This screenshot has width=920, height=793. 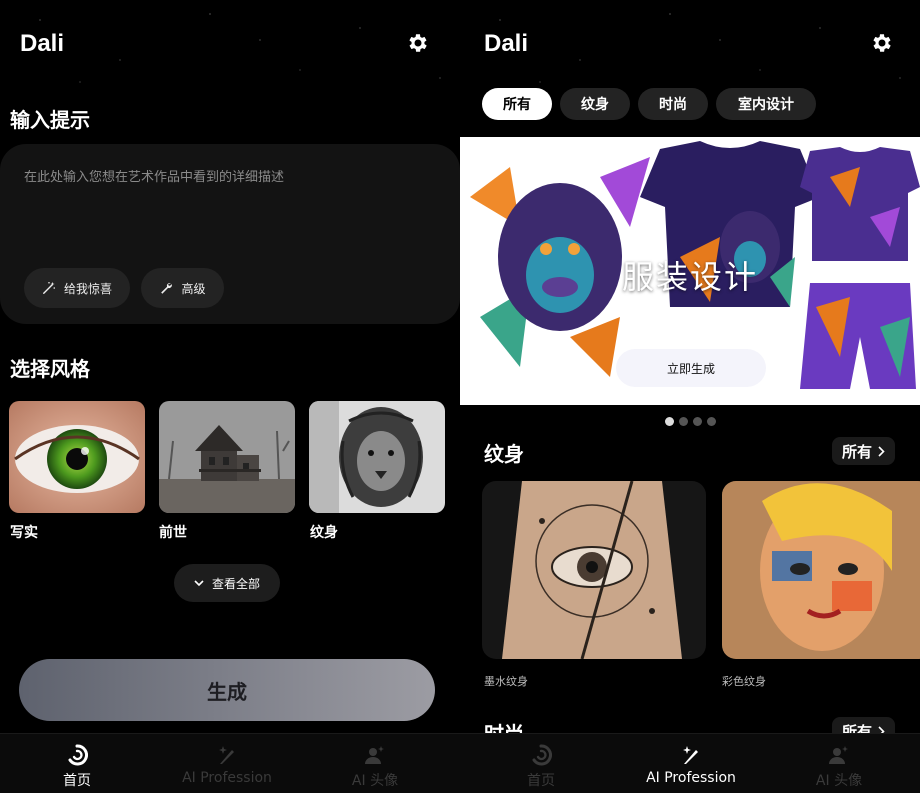 What do you see at coordinates (766, 104) in the screenshot?
I see `chip-interior-design: 室内设计` at bounding box center [766, 104].